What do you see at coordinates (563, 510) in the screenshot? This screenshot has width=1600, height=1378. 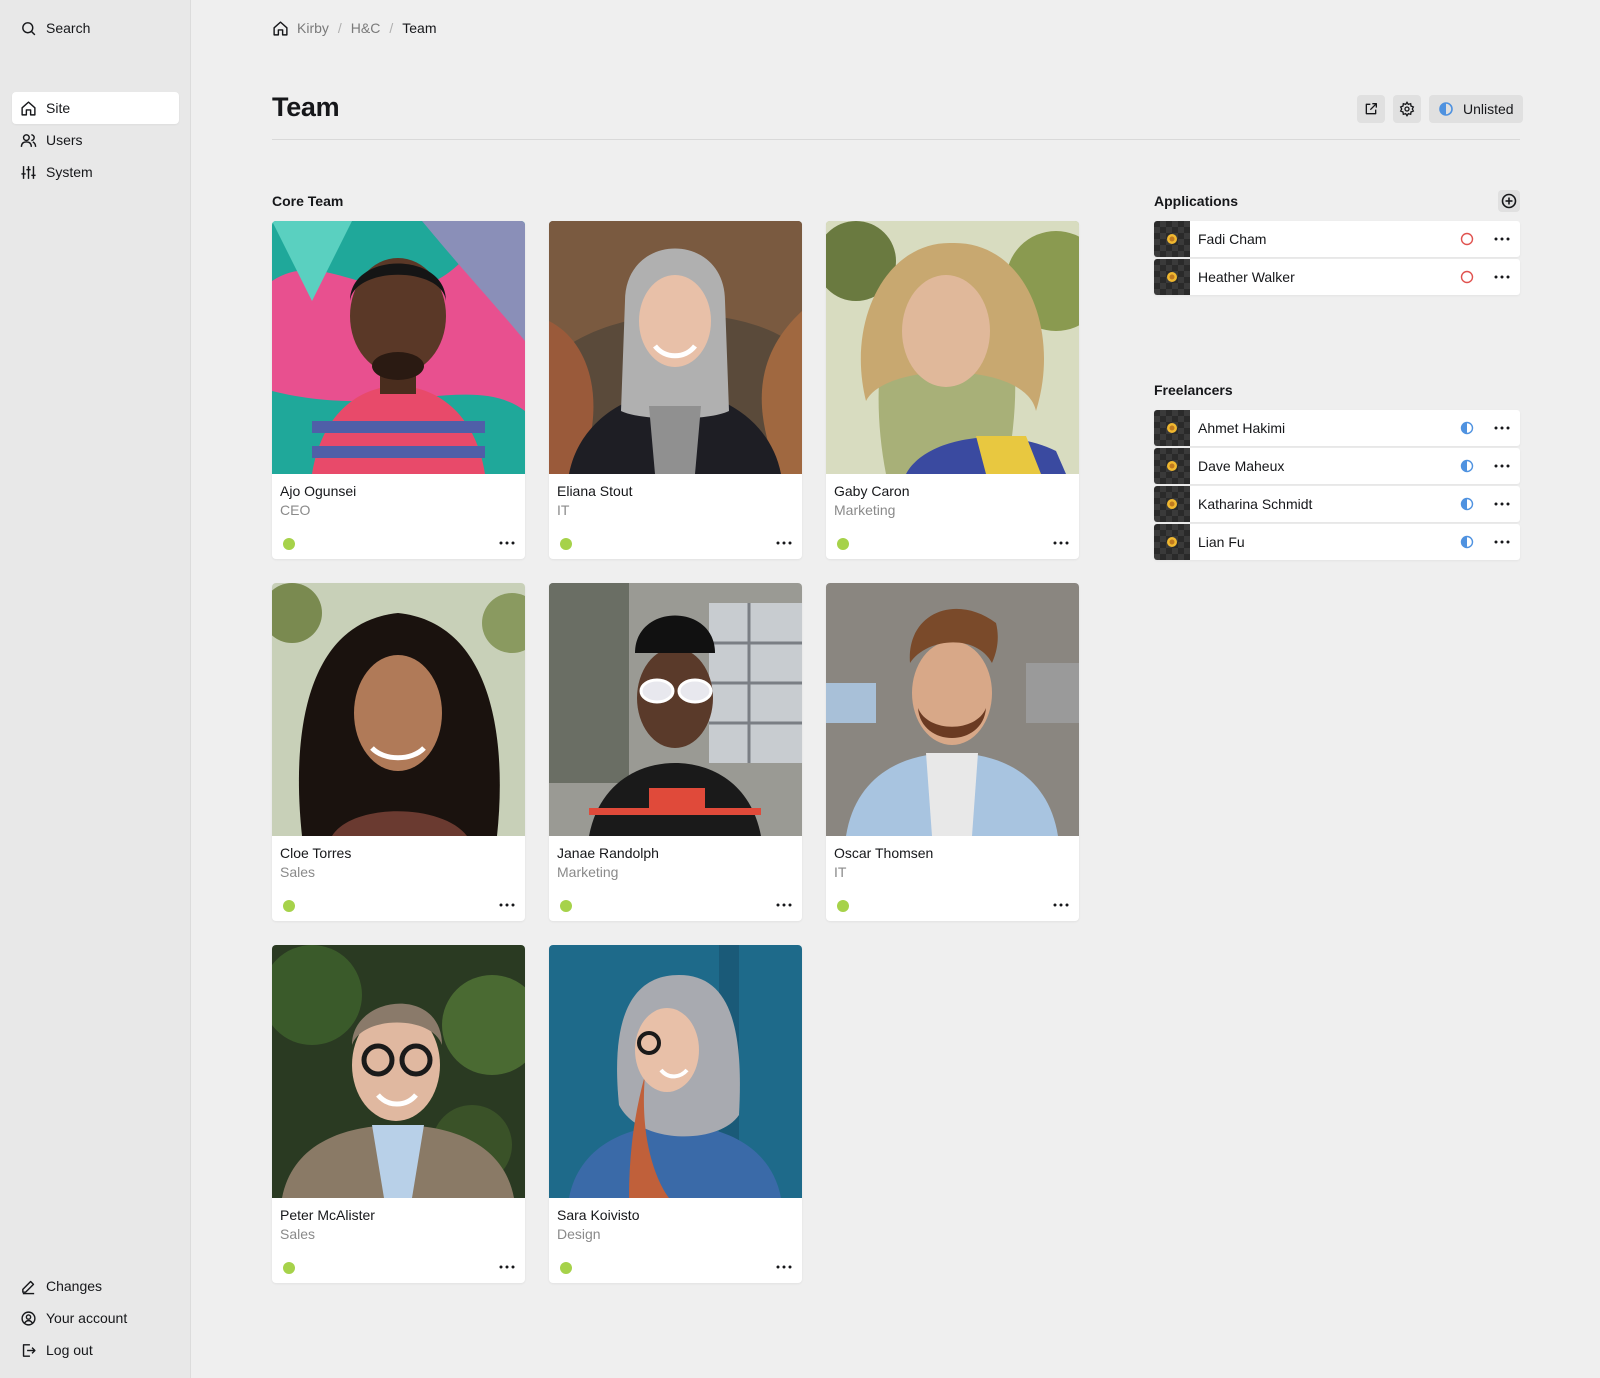 I see `member-role: IT` at bounding box center [563, 510].